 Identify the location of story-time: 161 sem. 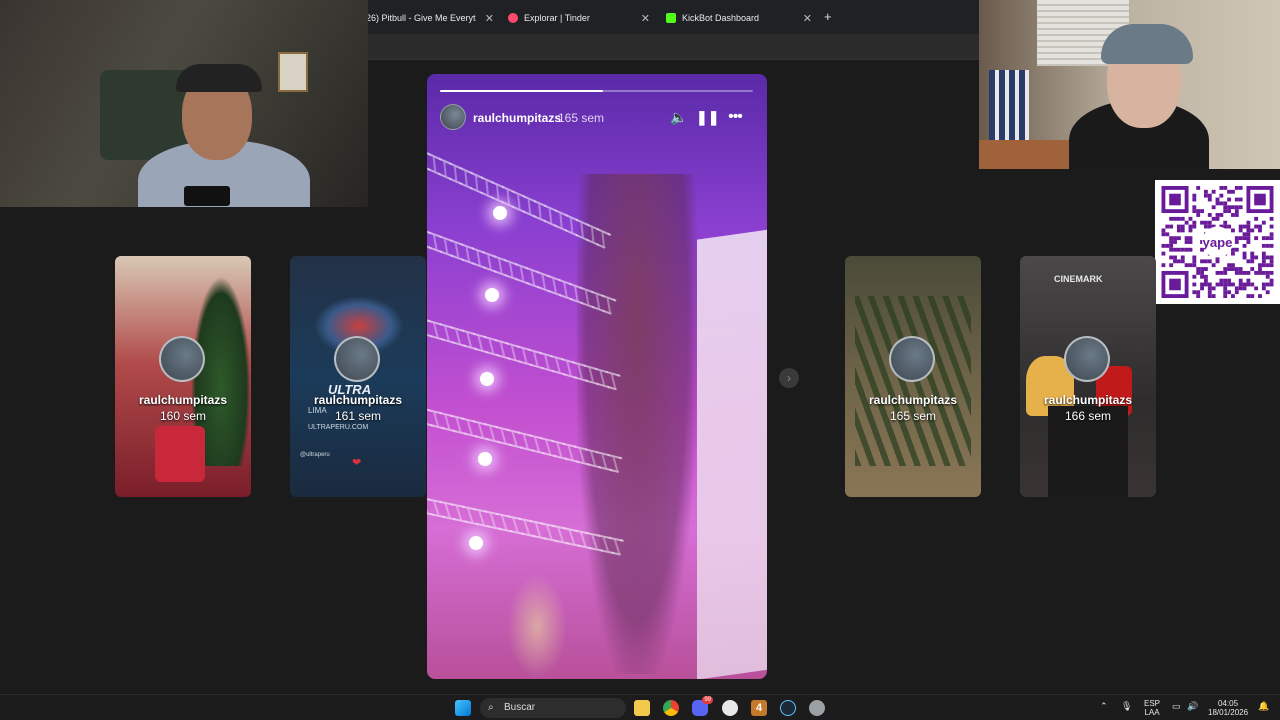
(358, 416).